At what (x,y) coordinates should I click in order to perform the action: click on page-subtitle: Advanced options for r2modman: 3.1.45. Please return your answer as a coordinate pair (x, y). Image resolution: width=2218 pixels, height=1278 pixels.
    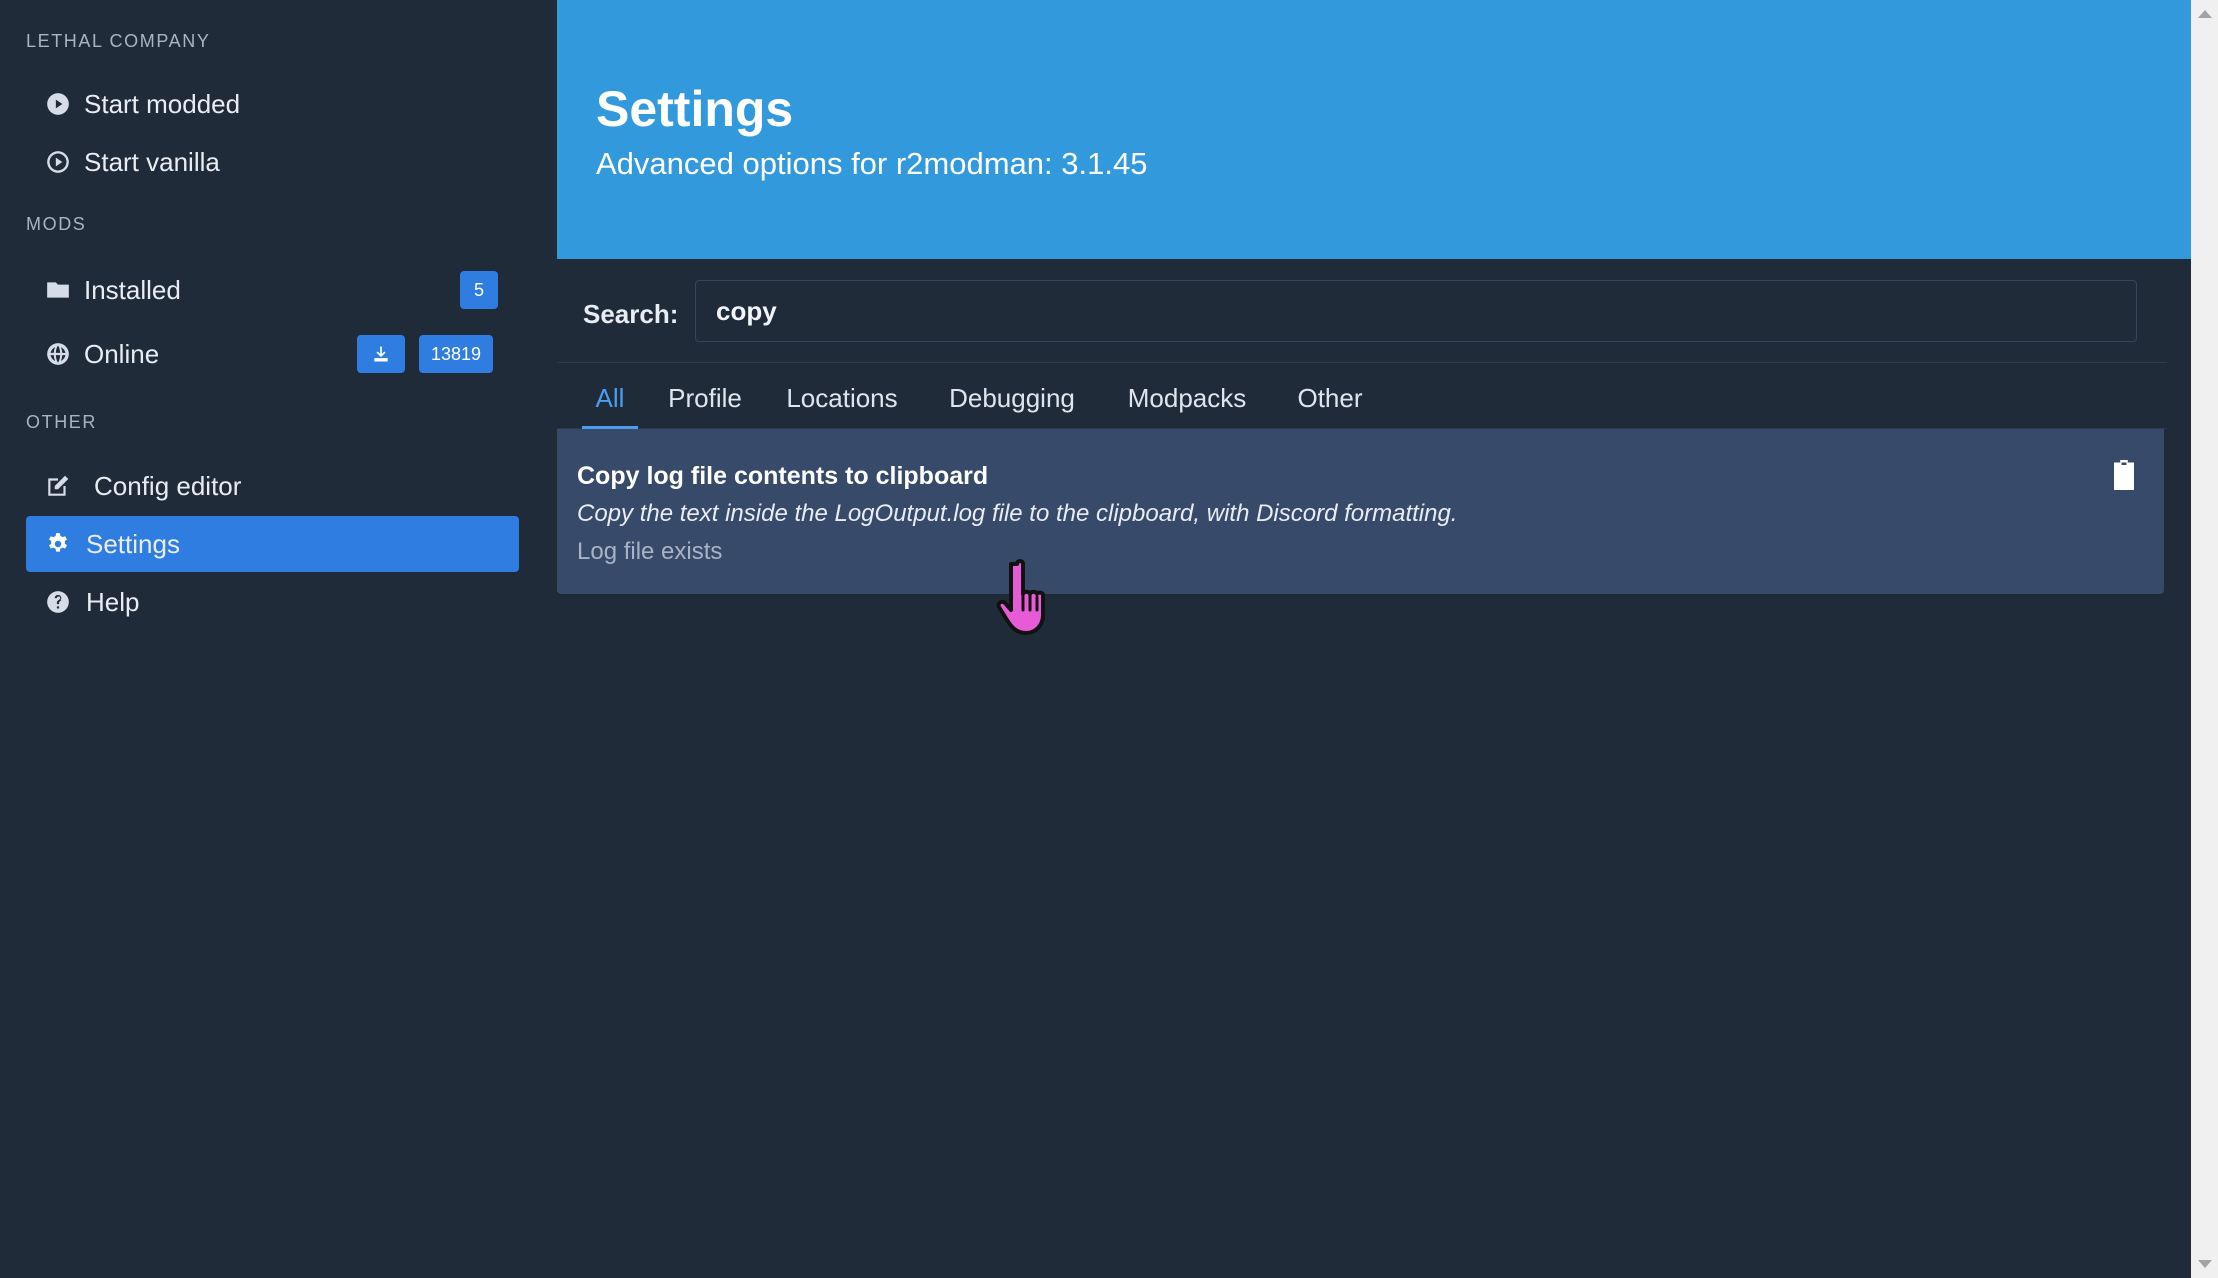
    Looking at the image, I should click on (872, 163).